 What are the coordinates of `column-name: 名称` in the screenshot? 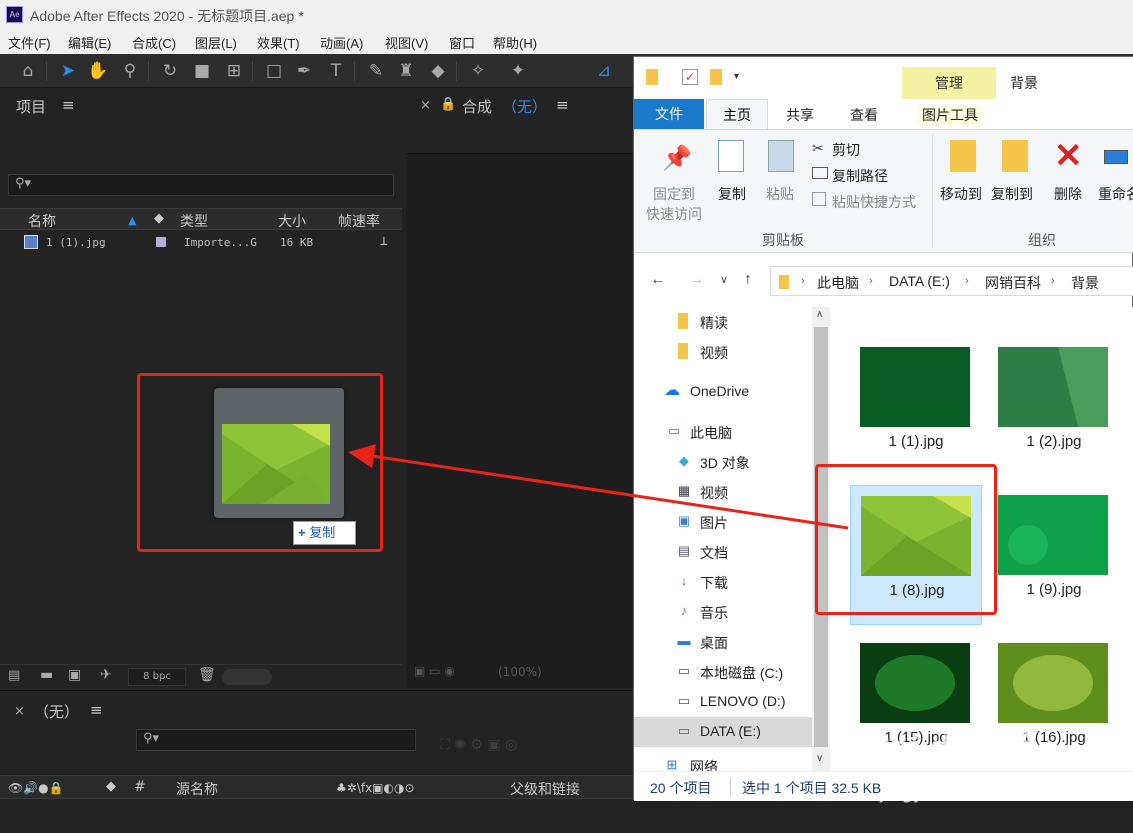 It's located at (42, 221).